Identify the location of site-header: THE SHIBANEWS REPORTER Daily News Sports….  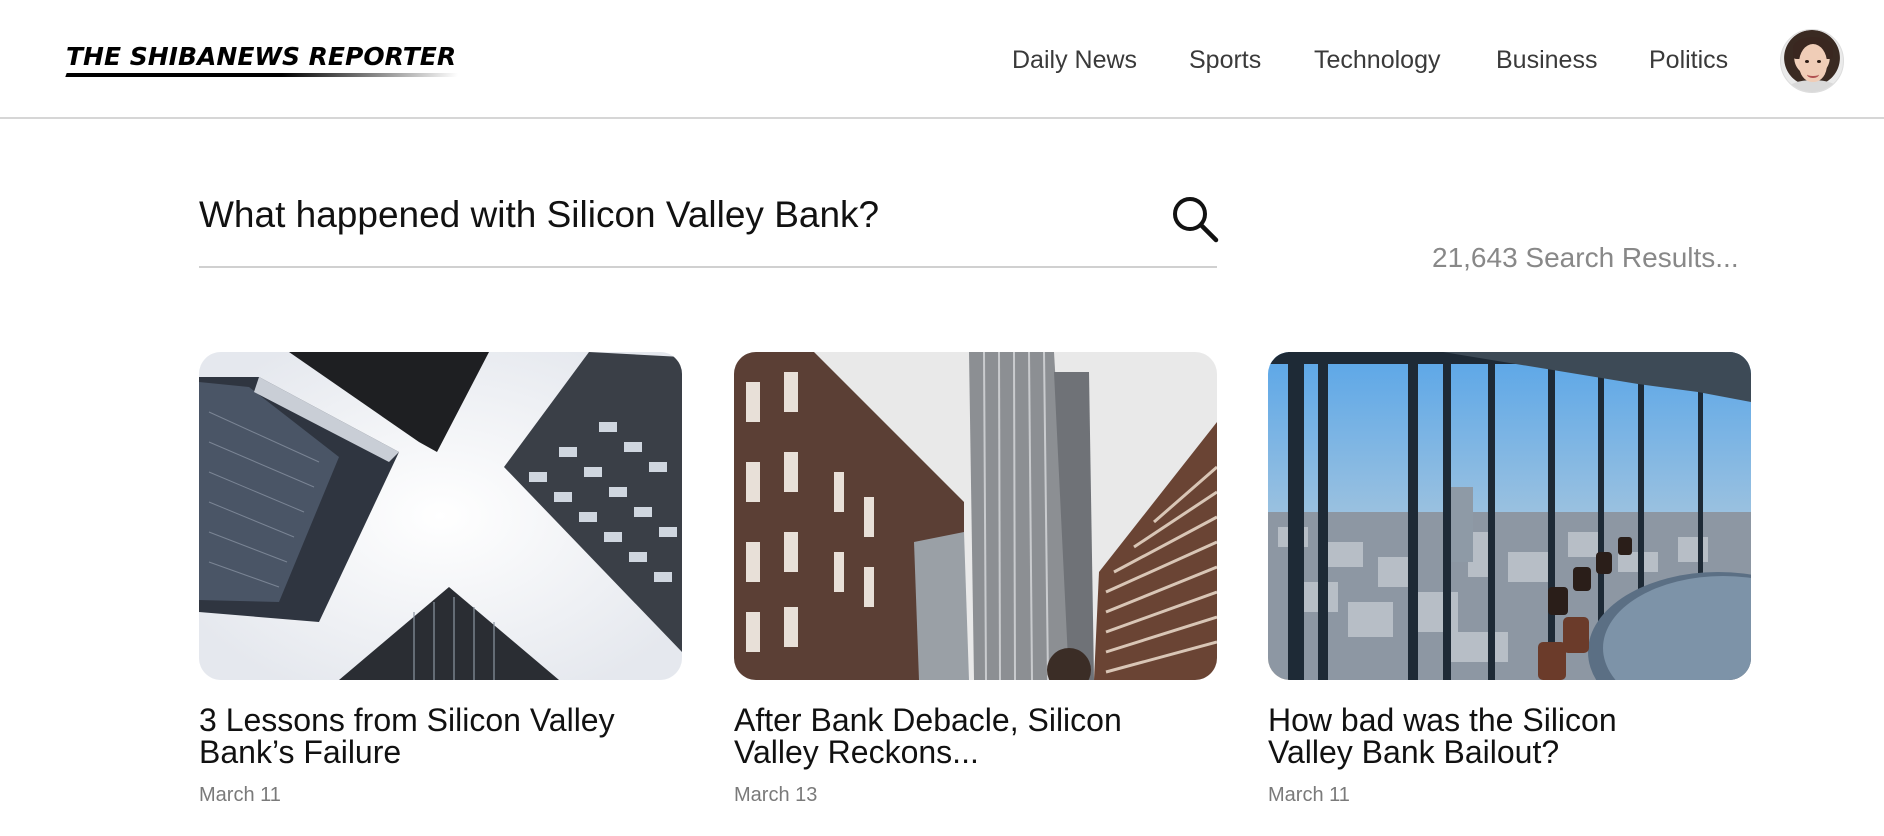
(942, 59).